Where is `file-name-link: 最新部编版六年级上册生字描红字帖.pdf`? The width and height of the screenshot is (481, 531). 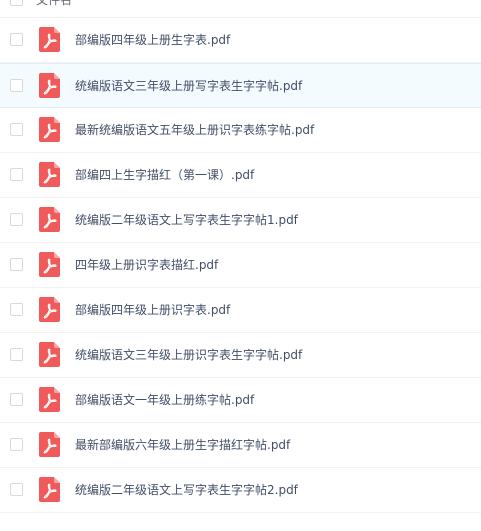 file-name-link: 最新部编版六年级上册生字描红字帖.pdf is located at coordinates (182, 444).